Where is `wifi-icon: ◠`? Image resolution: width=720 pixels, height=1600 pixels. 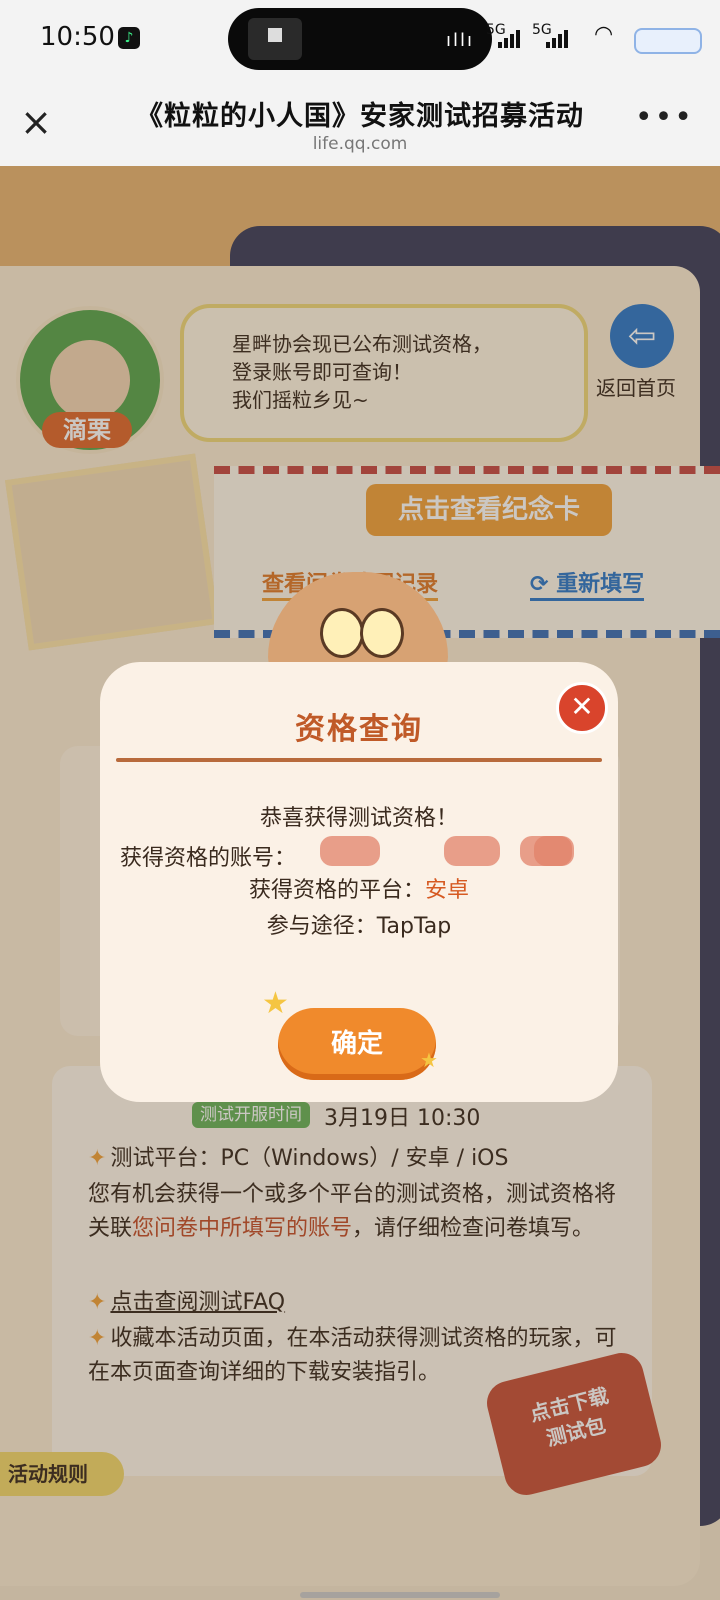 wifi-icon: ◠ is located at coordinates (604, 34).